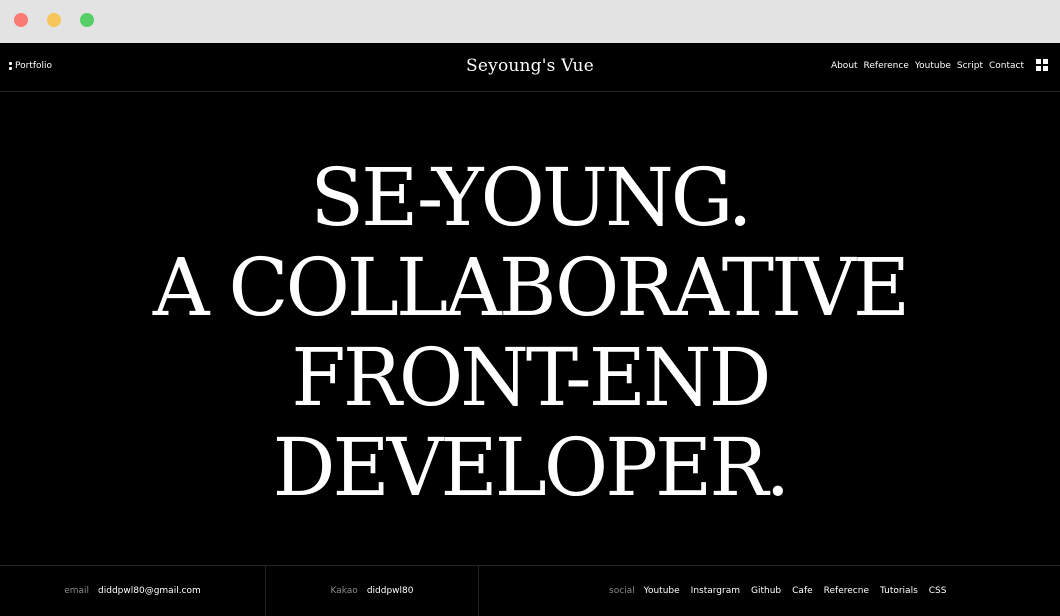 The image size is (1060, 616). Describe the element at coordinates (662, 591) in the screenshot. I see `social-youtube: Youtube` at that location.